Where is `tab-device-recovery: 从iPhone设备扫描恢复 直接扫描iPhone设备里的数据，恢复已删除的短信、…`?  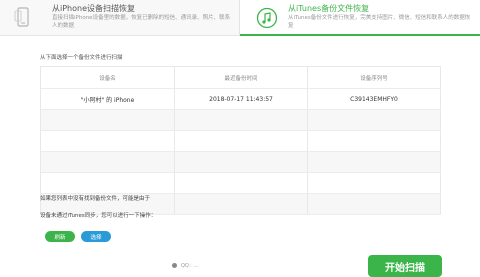 tab-device-recovery: 从iPhone设备扫描恢复 直接扫描iPhone设备里的数据，恢复已删除的短信、… is located at coordinates (120, 18).